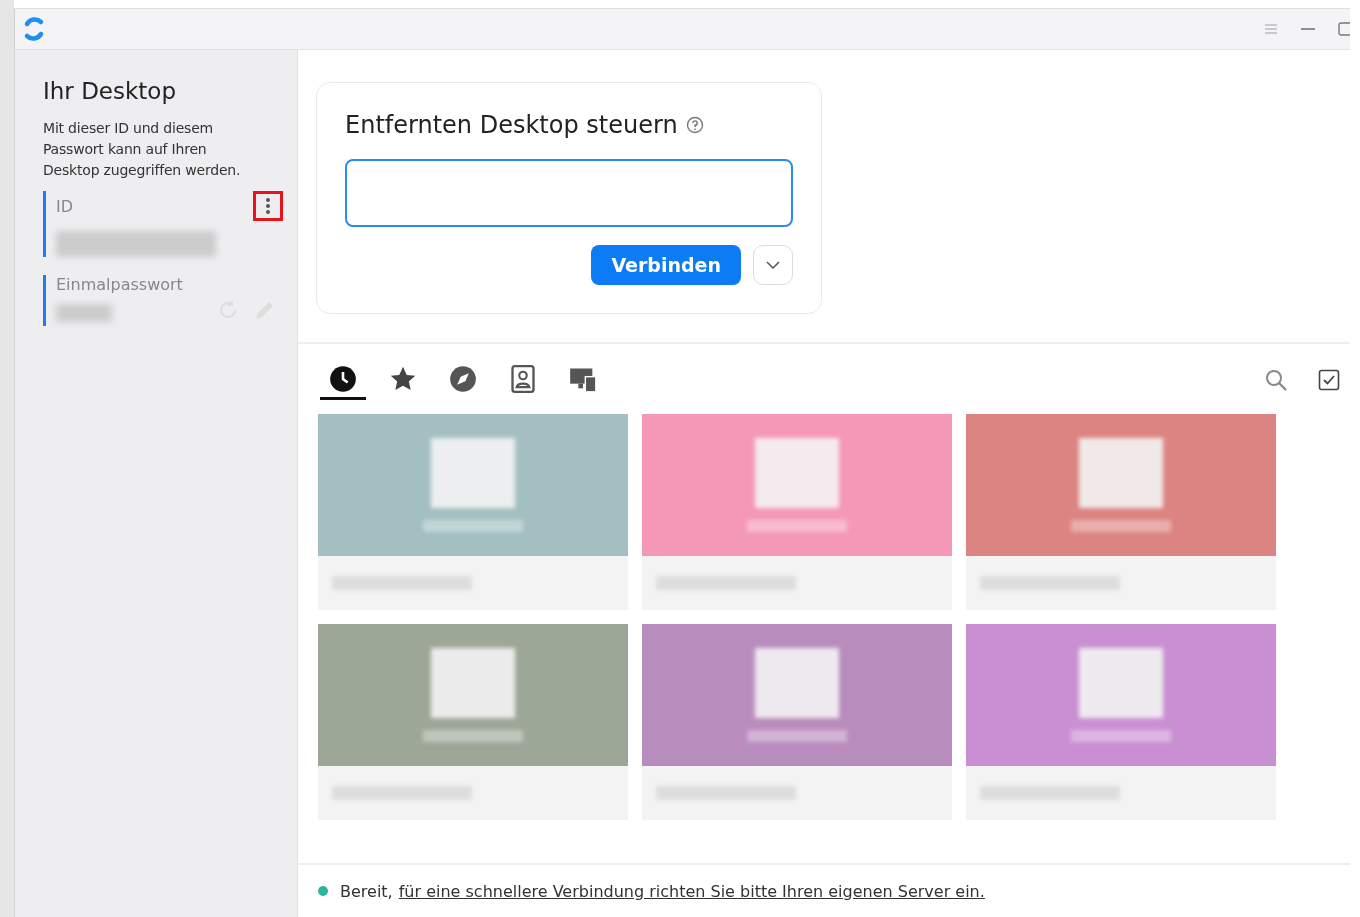 The image size is (1360, 917). I want to click on more-button, so click(268, 206).